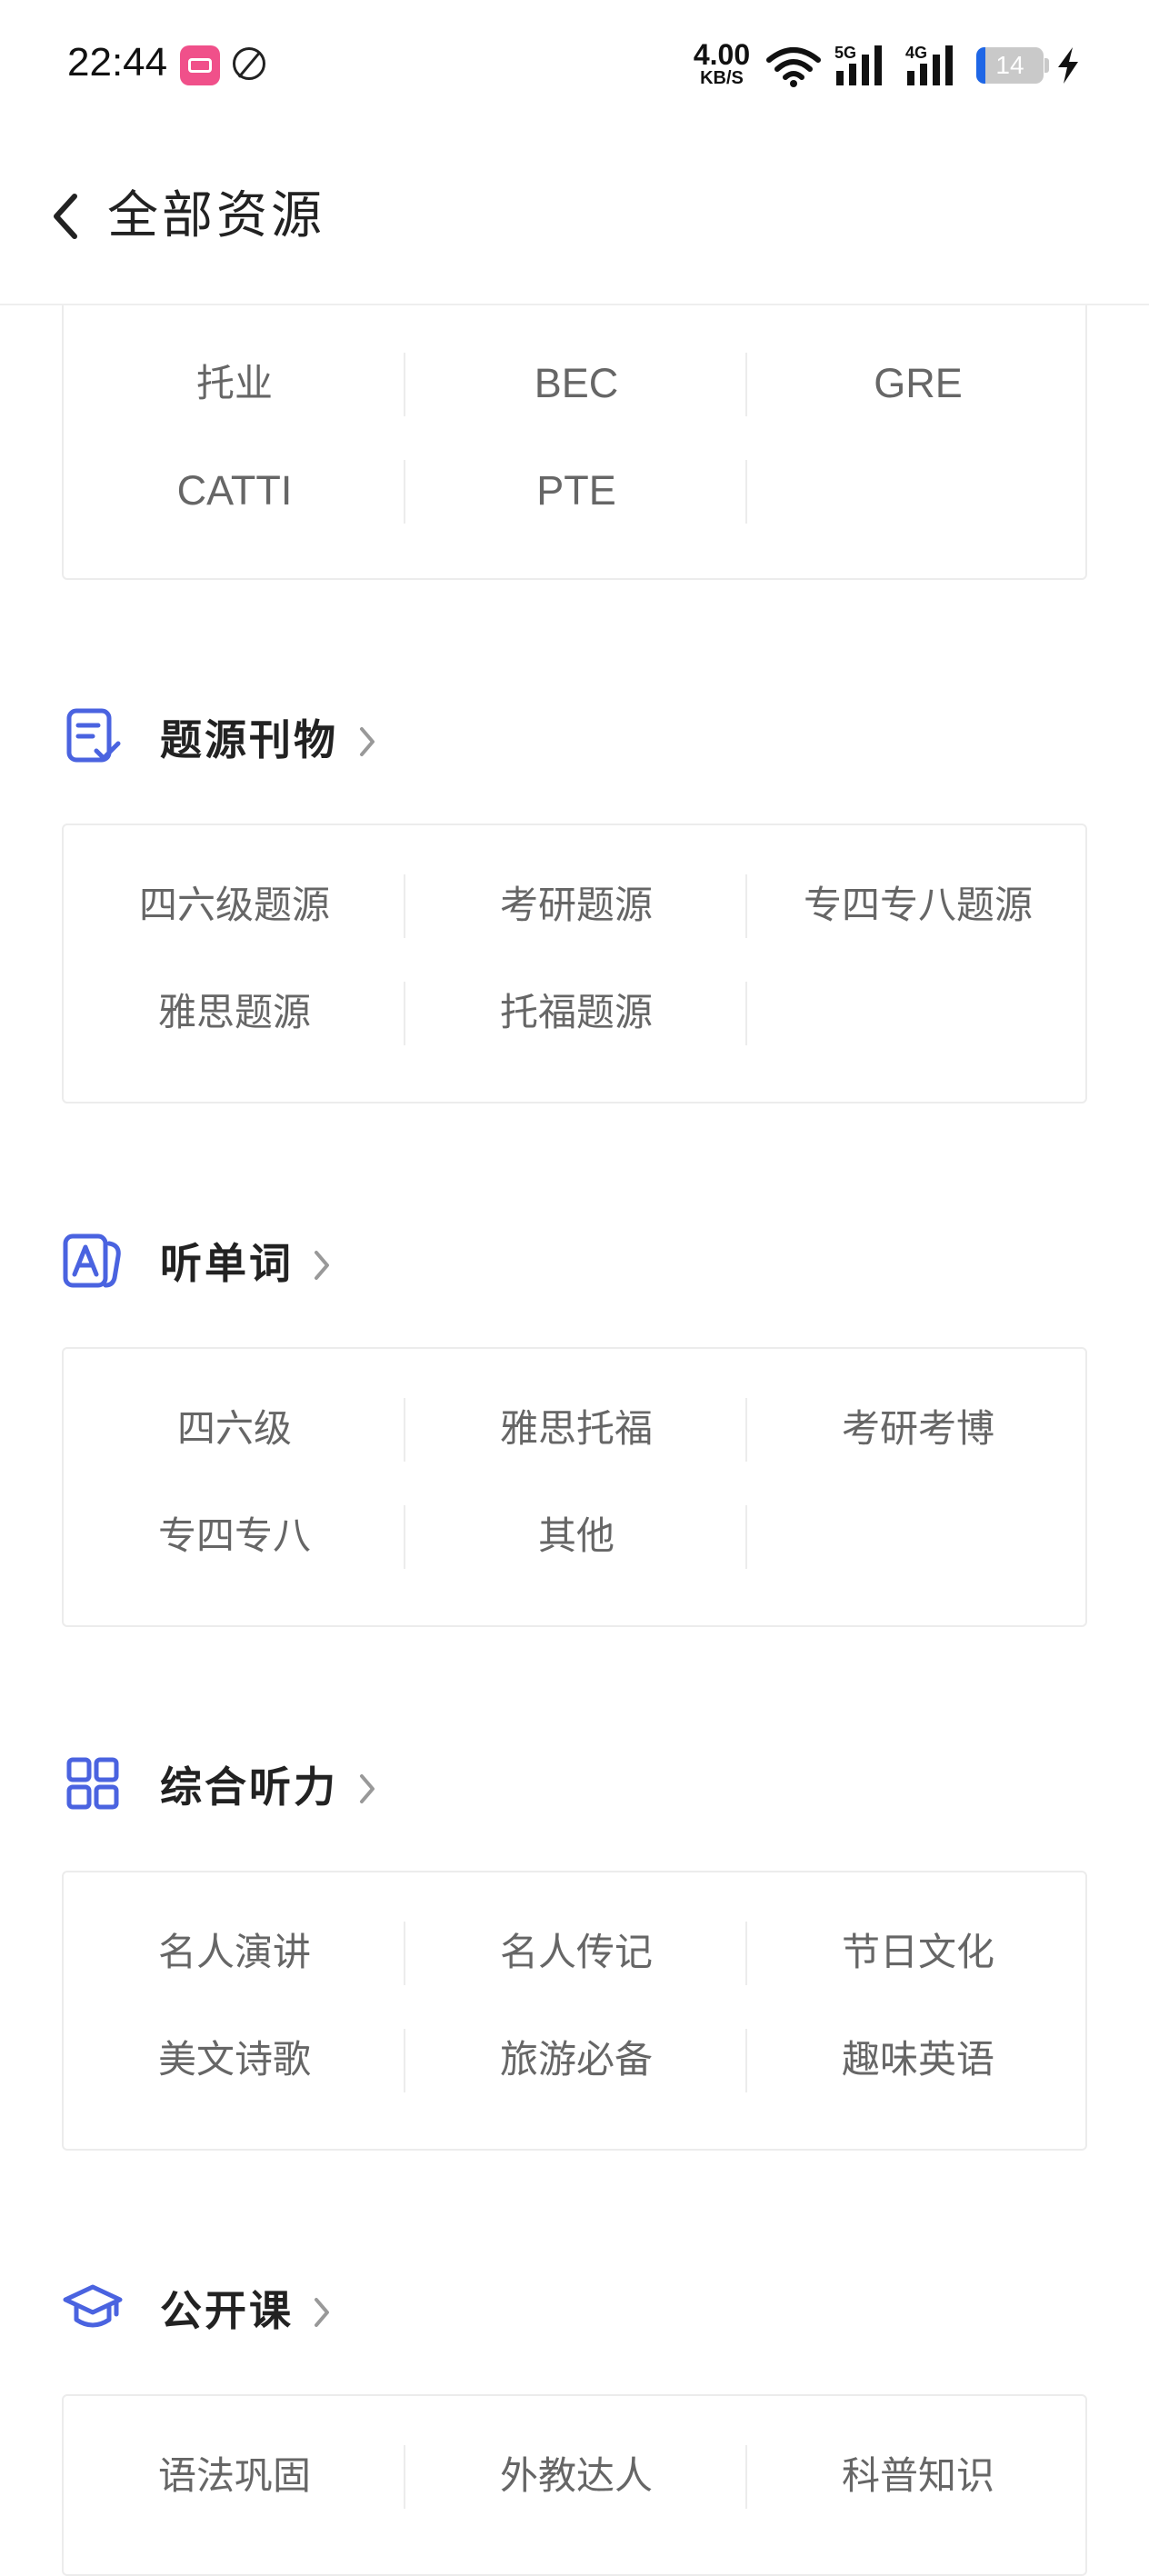 Image resolution: width=1149 pixels, height=2576 pixels. Describe the element at coordinates (249, 1787) in the screenshot. I see `section-title: 综合听力` at that location.